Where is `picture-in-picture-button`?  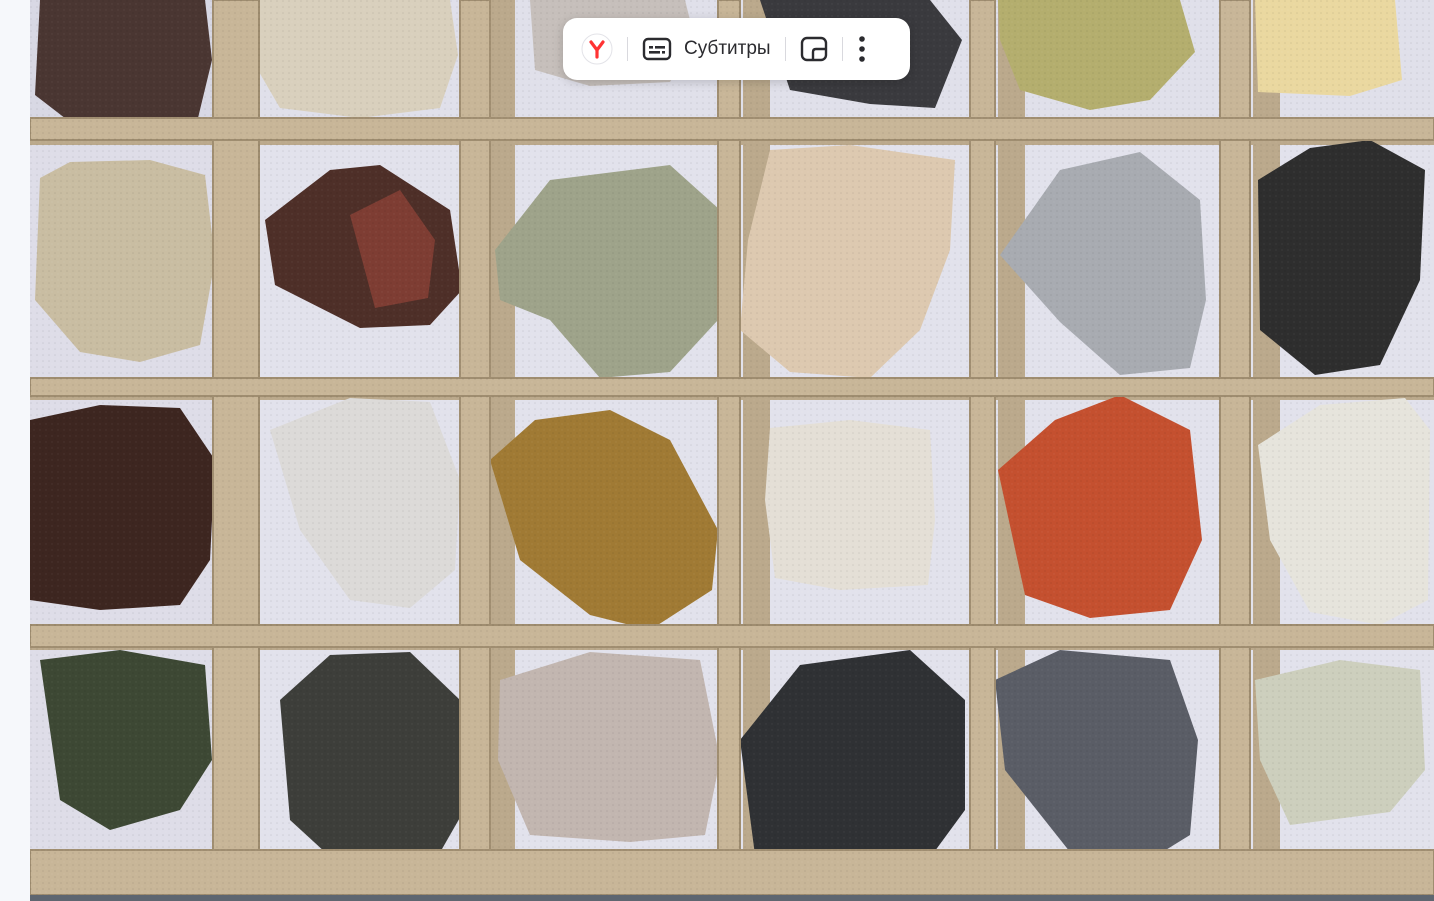 picture-in-picture-button is located at coordinates (814, 49).